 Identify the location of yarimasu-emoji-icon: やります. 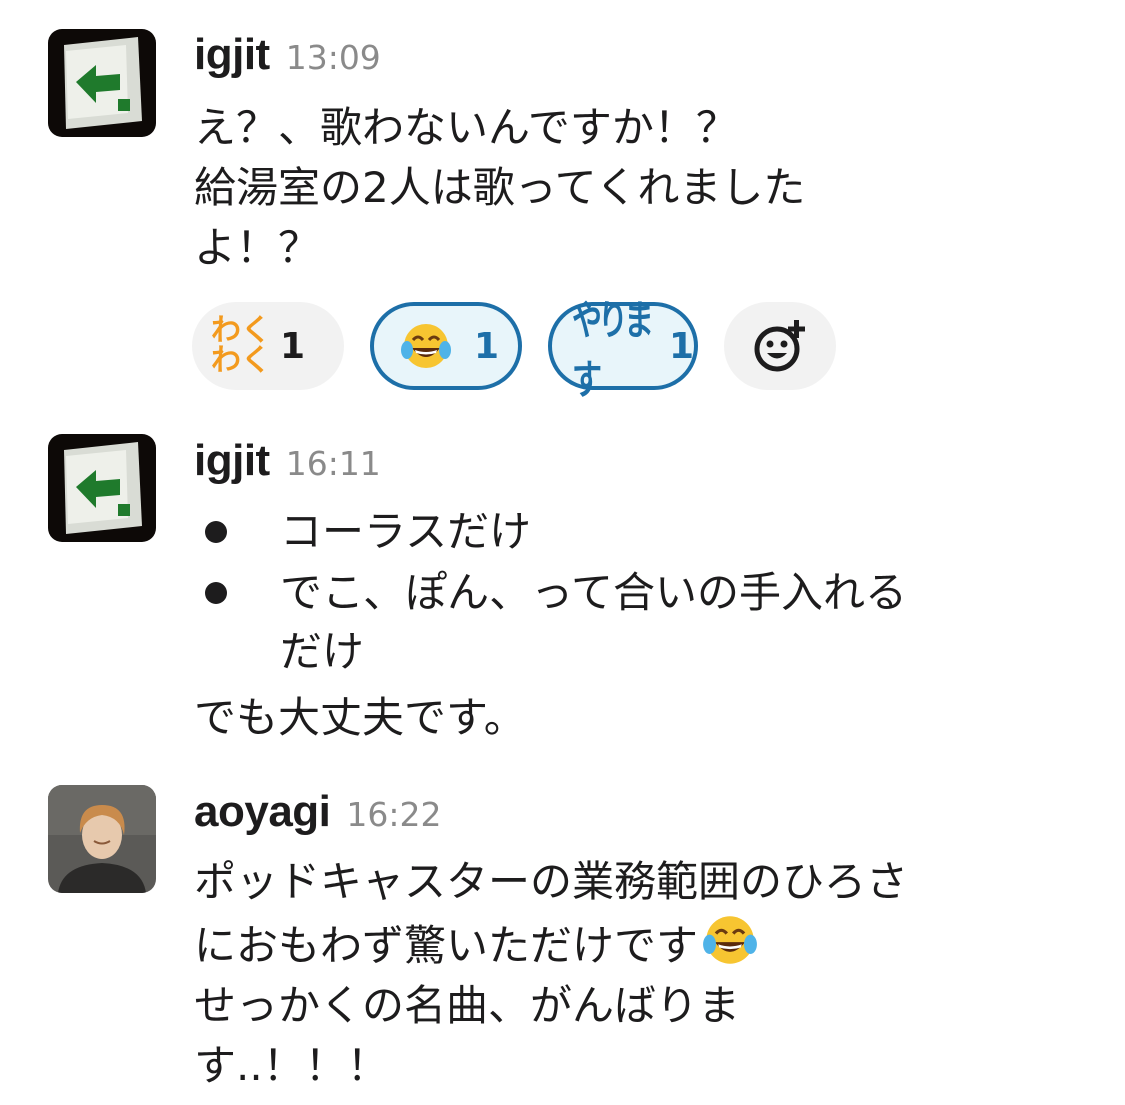
(613, 351).